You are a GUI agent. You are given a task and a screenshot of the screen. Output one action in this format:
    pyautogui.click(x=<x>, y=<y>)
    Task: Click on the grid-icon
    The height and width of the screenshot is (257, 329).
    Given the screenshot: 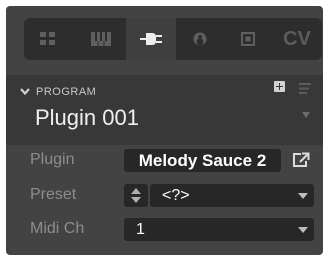 What is the action you would take?
    pyautogui.click(x=47, y=39)
    